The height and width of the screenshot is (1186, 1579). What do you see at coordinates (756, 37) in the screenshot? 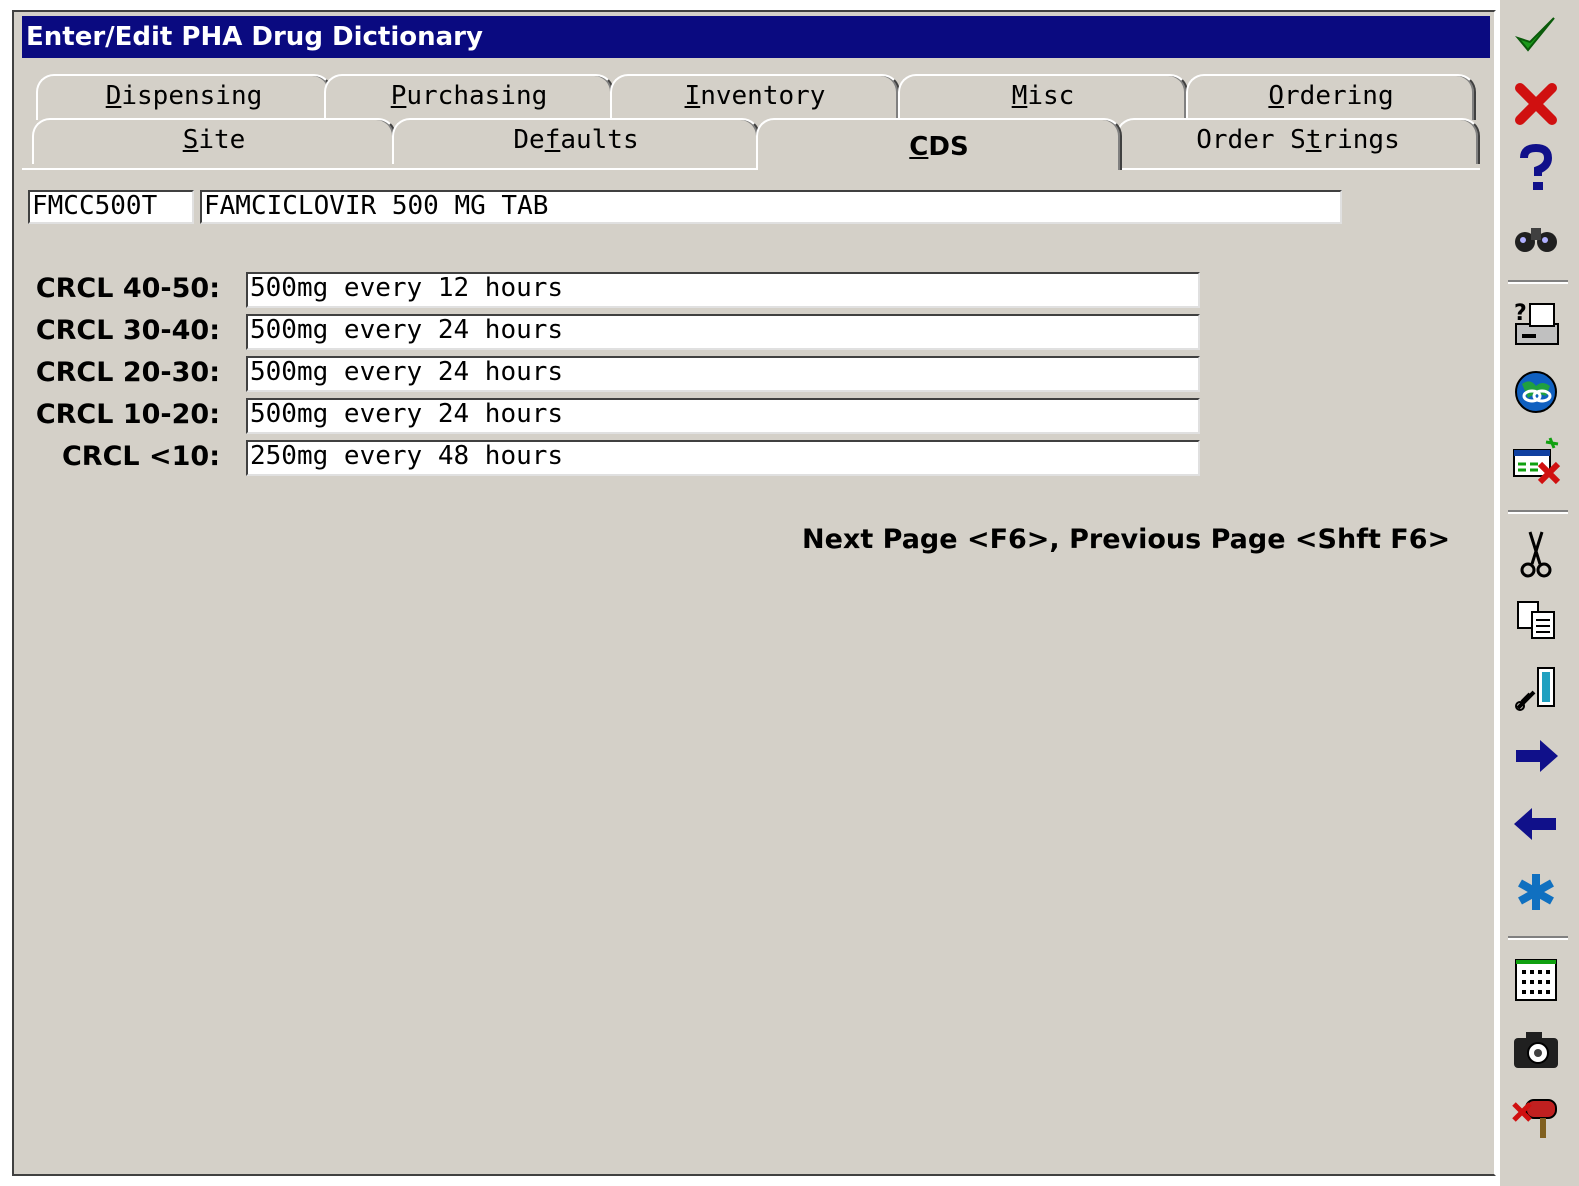
I see `window-title: Enter/Edit PHA Drug Dictionary` at bounding box center [756, 37].